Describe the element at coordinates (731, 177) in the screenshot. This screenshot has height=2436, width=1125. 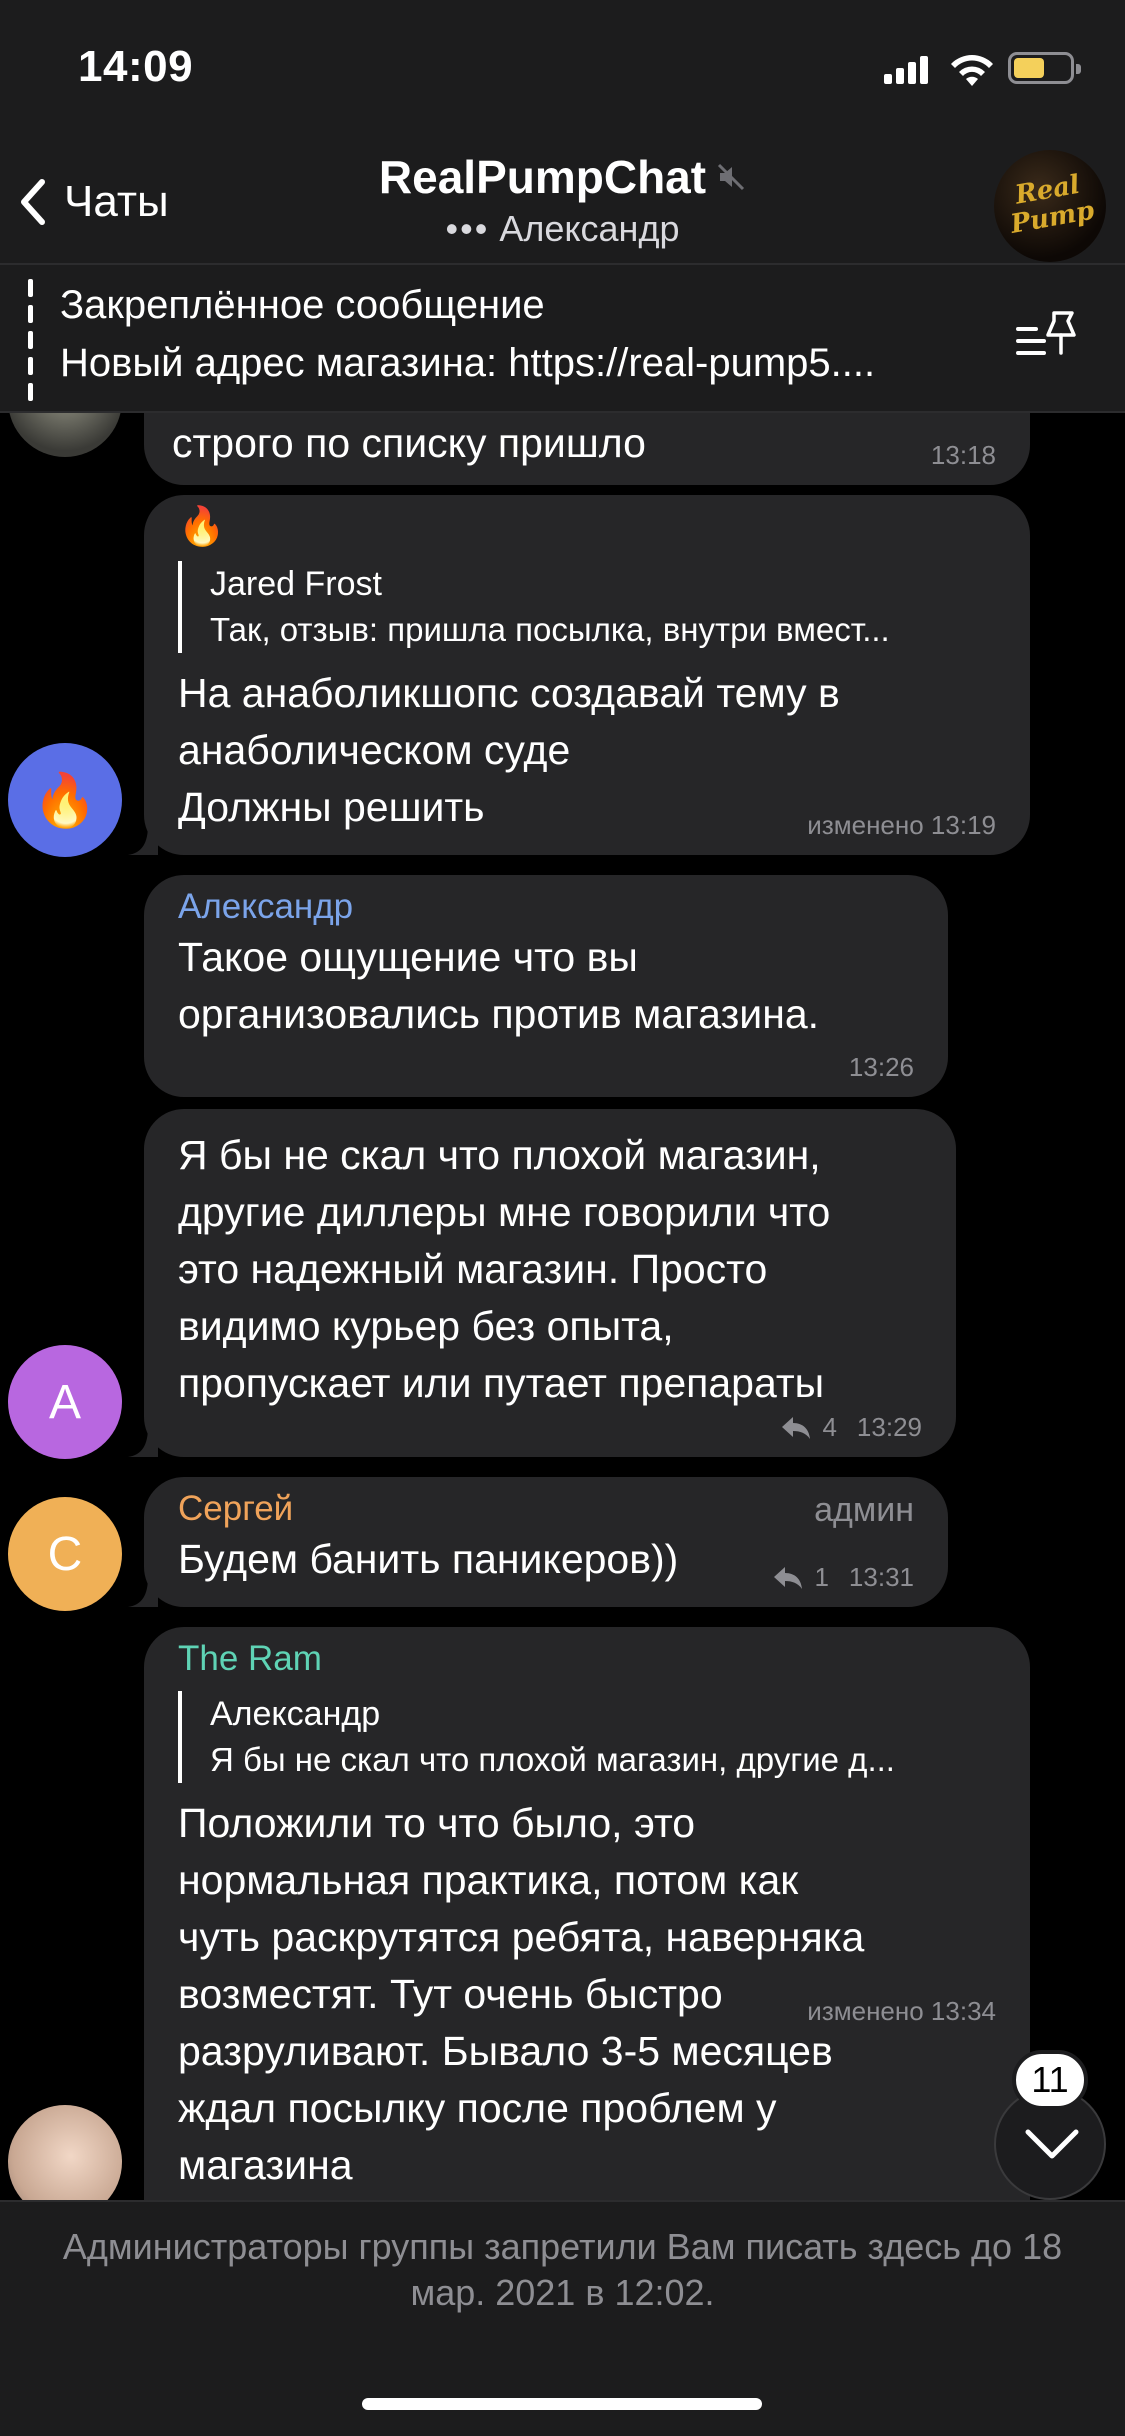
I see `muted-speaker-icon` at that location.